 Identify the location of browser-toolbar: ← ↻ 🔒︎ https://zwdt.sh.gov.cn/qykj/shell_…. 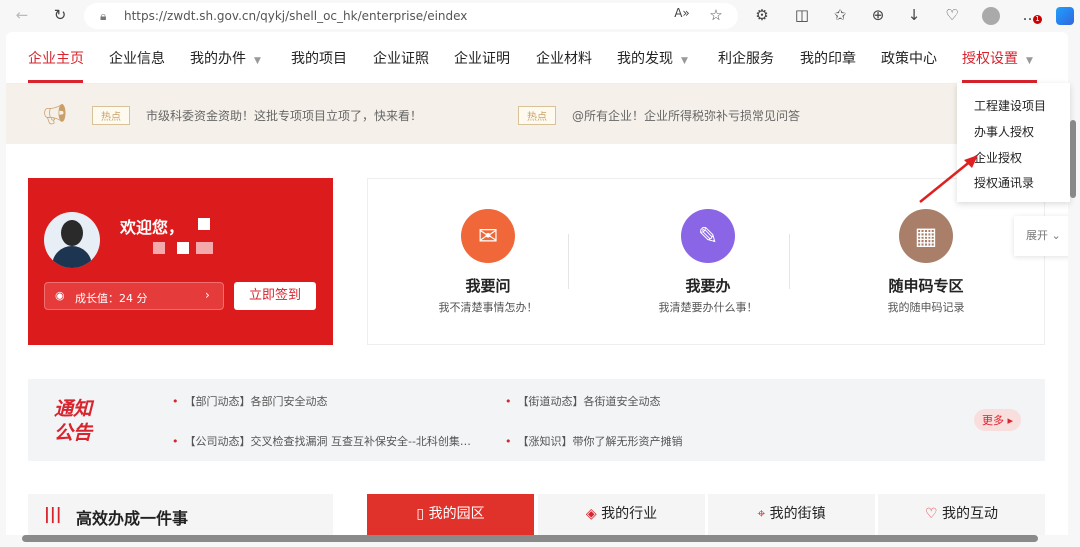
(540, 16).